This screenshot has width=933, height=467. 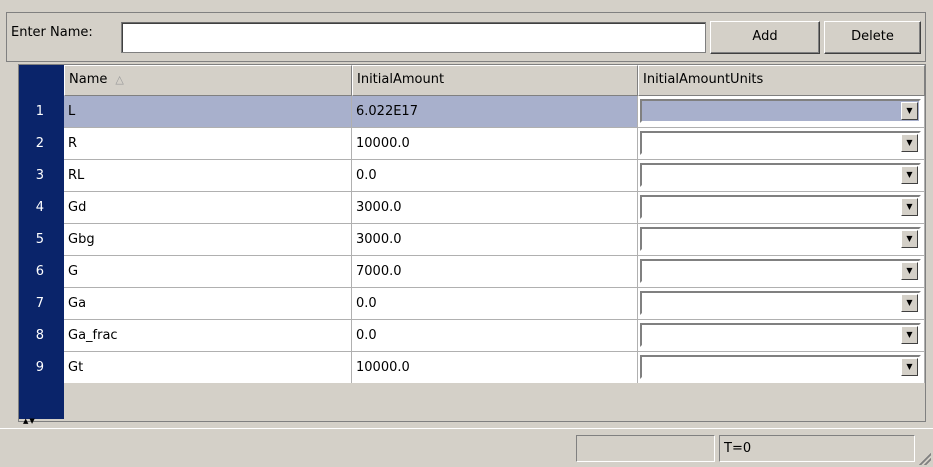 What do you see at coordinates (925, 459) in the screenshot?
I see `resize-grip-icon` at bounding box center [925, 459].